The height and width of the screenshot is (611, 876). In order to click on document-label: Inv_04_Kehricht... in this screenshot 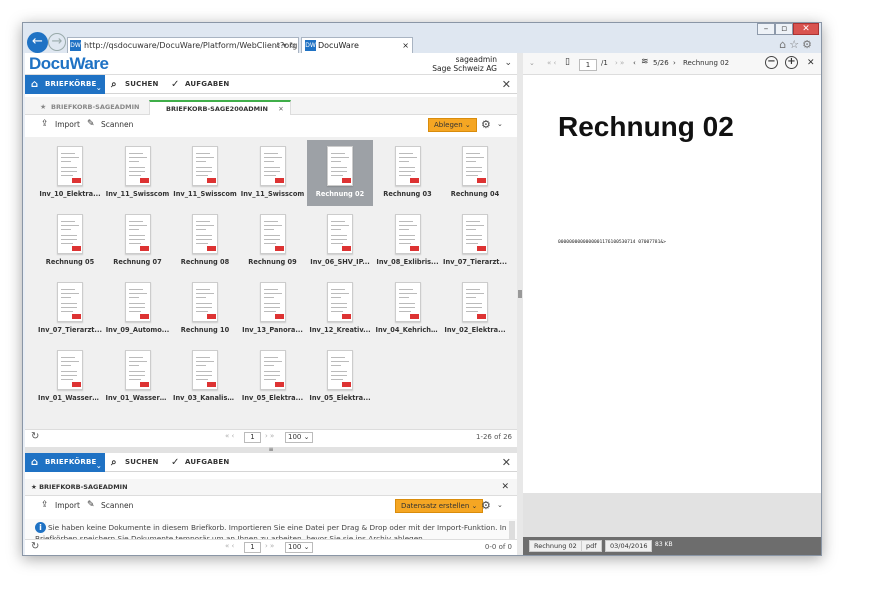, I will do `click(408, 330)`.